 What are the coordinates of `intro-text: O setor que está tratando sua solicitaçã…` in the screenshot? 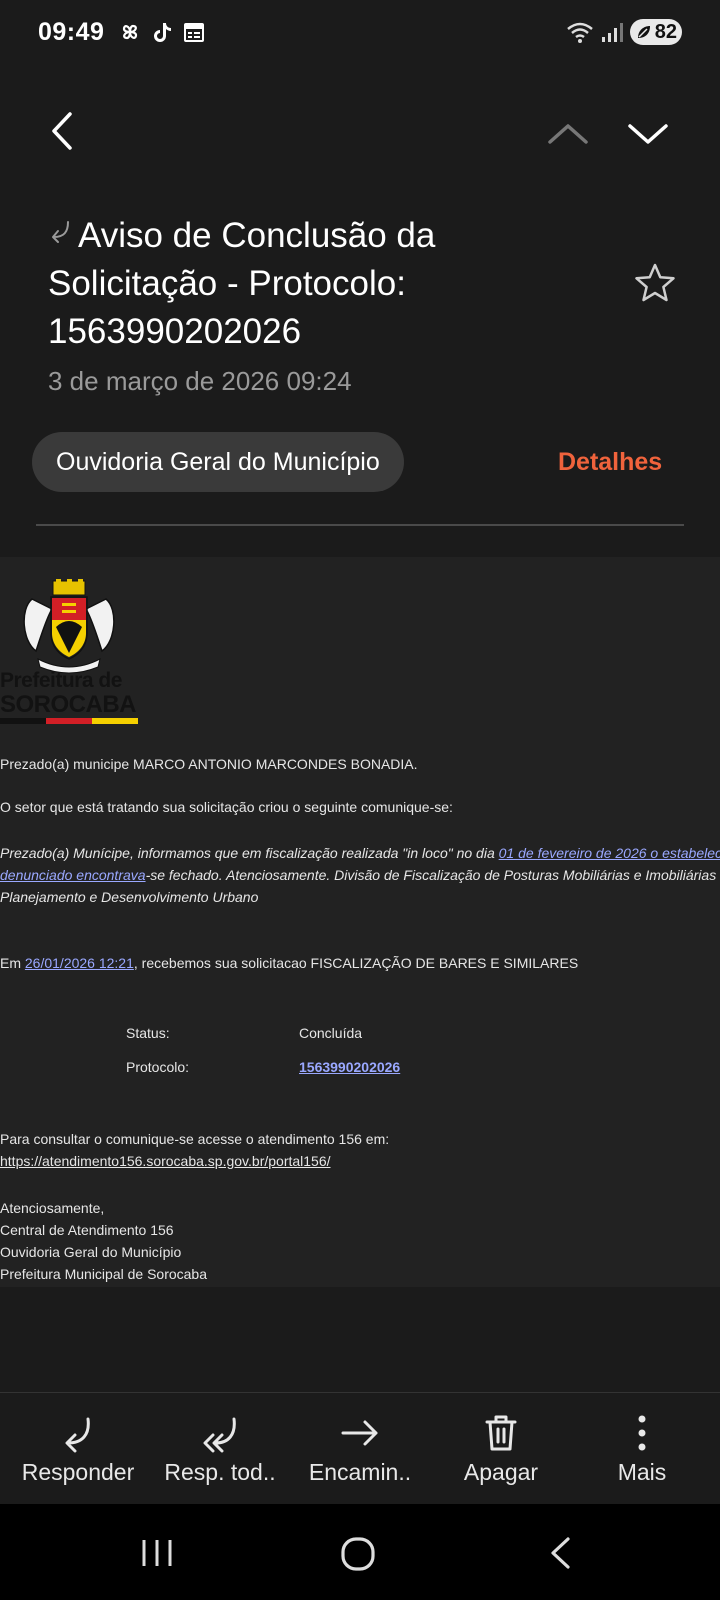 It's located at (226, 807).